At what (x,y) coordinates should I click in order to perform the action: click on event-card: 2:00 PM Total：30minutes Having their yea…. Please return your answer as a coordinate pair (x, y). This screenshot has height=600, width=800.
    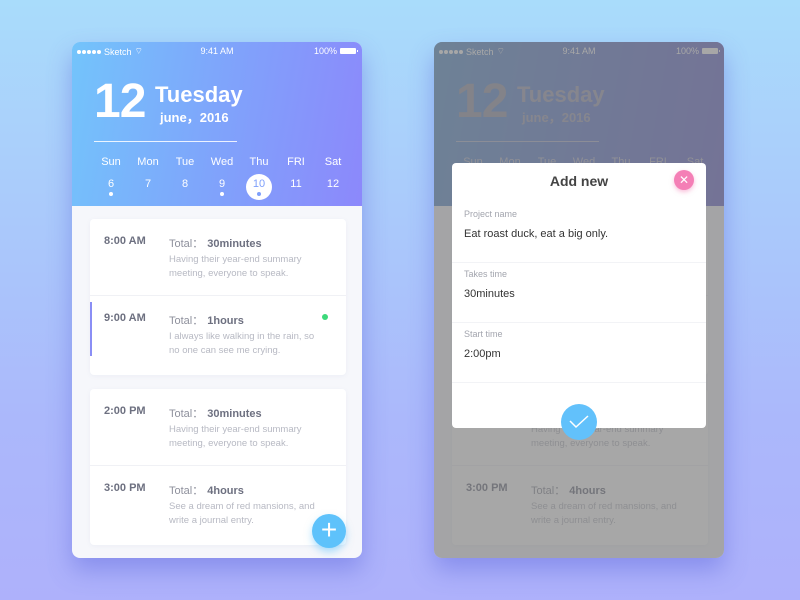
    Looking at the image, I should click on (218, 467).